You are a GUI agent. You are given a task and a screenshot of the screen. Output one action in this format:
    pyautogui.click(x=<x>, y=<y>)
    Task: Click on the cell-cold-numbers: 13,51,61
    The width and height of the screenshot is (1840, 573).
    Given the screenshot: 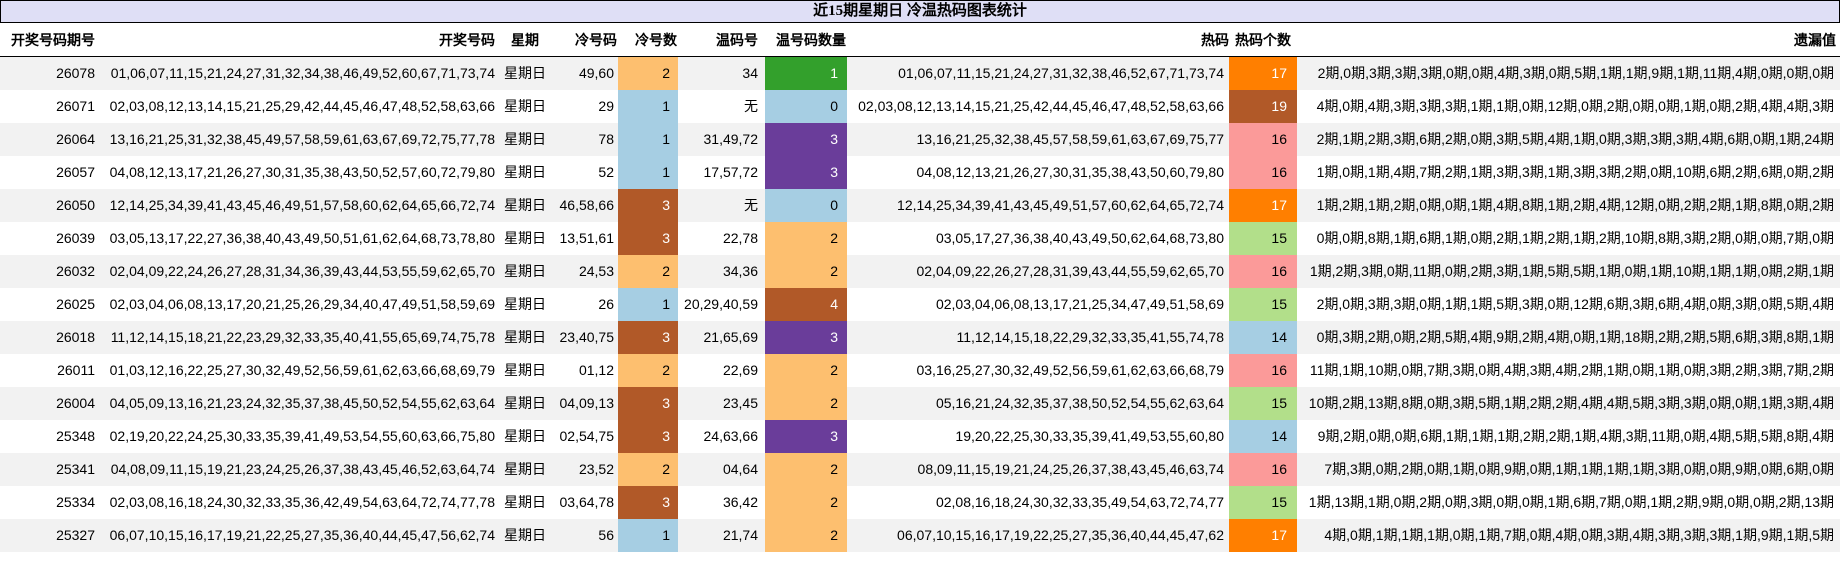 What is the action you would take?
    pyautogui.click(x=587, y=238)
    